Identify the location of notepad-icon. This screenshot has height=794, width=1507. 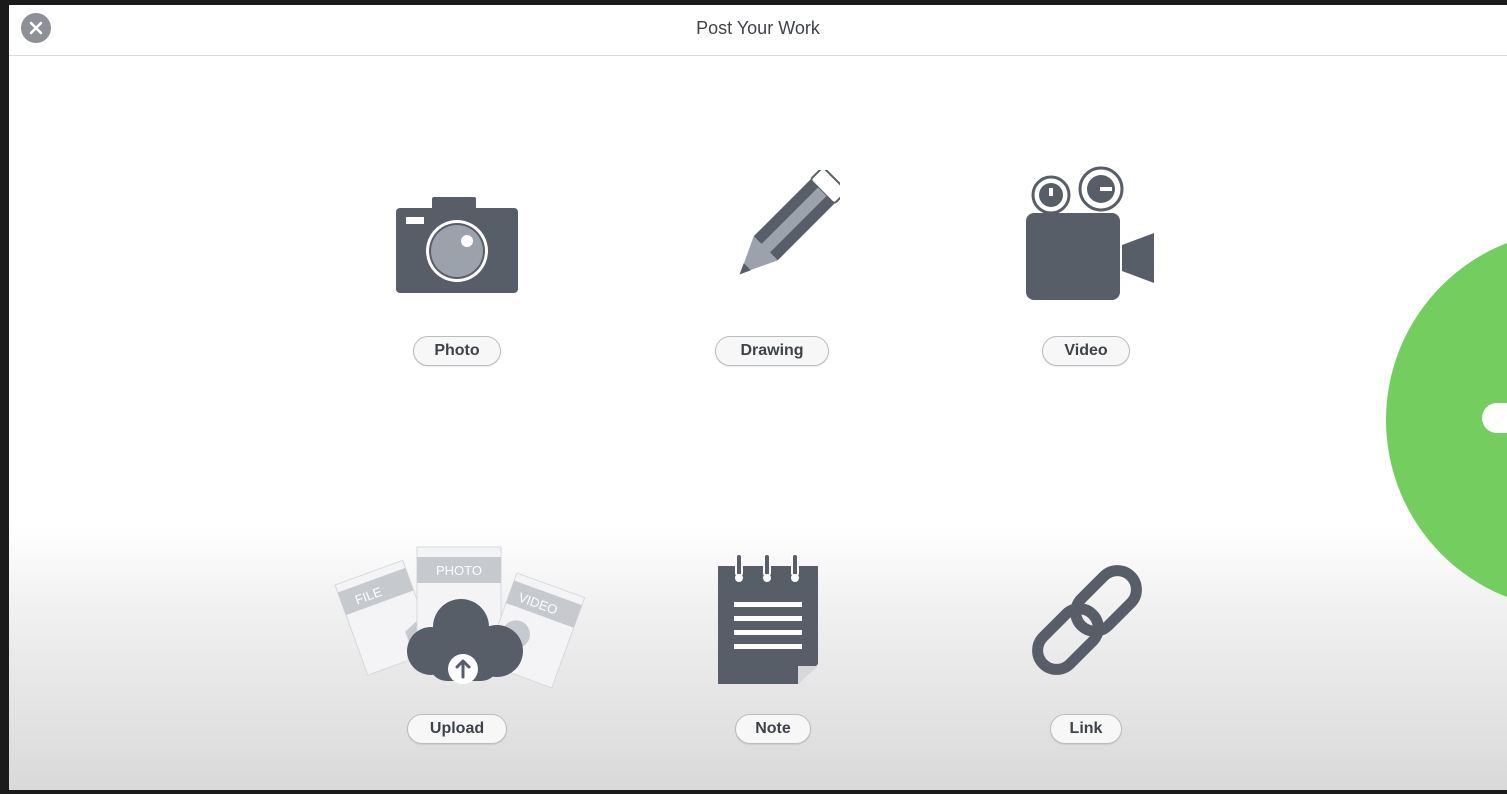
(768, 618).